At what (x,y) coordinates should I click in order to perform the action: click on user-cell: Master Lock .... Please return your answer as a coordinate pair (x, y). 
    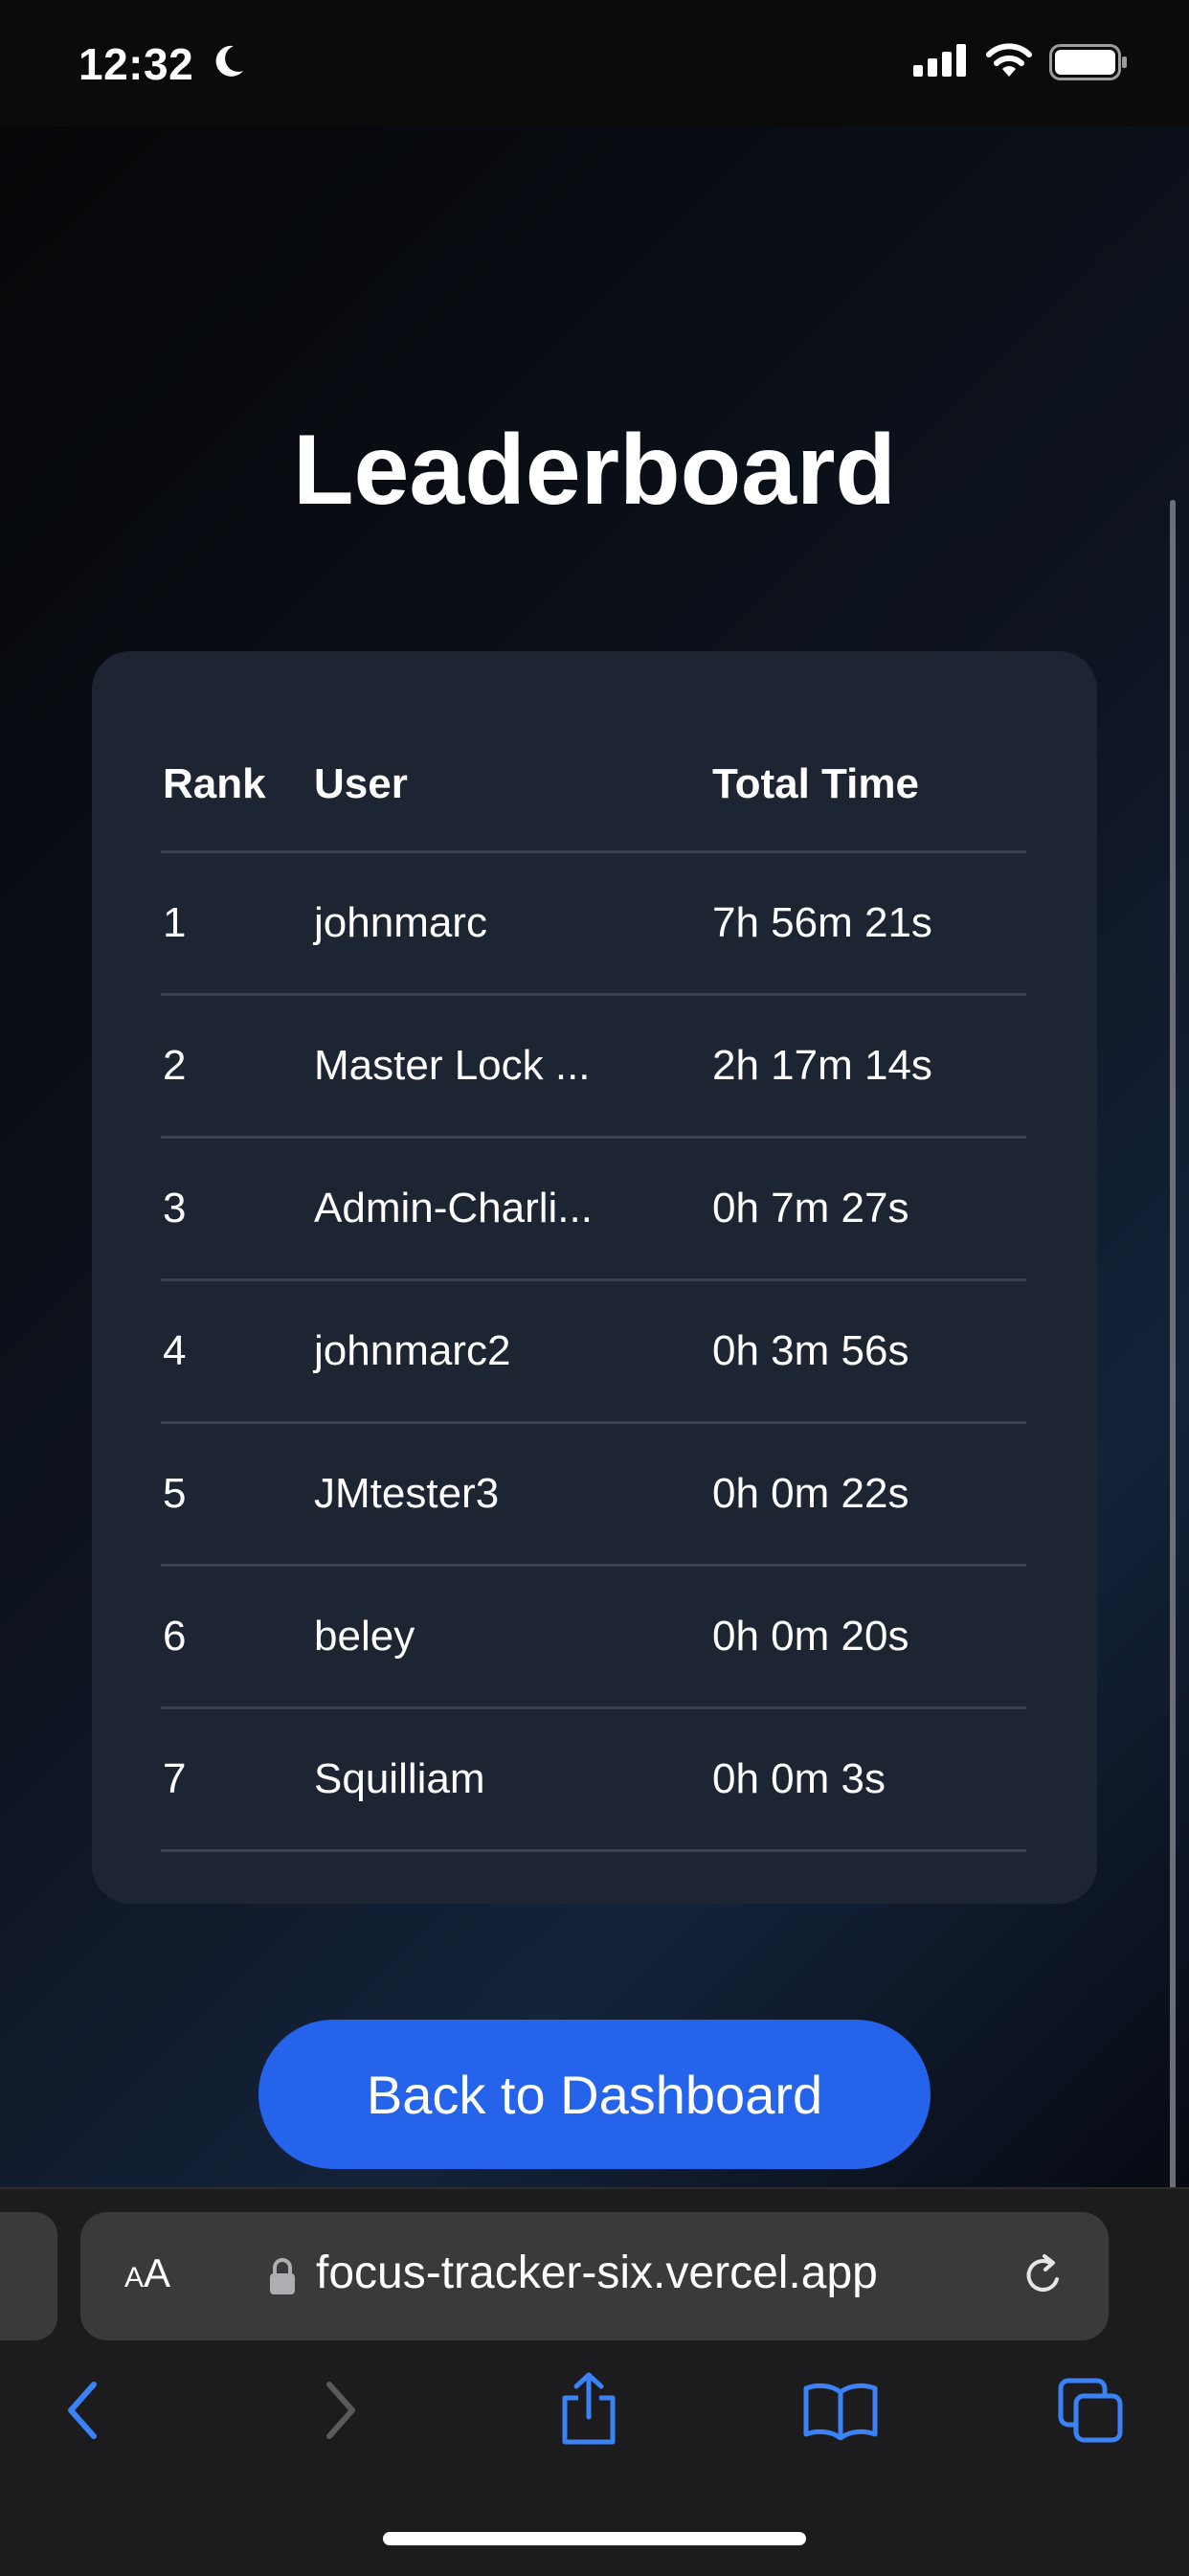
    Looking at the image, I should click on (452, 1065).